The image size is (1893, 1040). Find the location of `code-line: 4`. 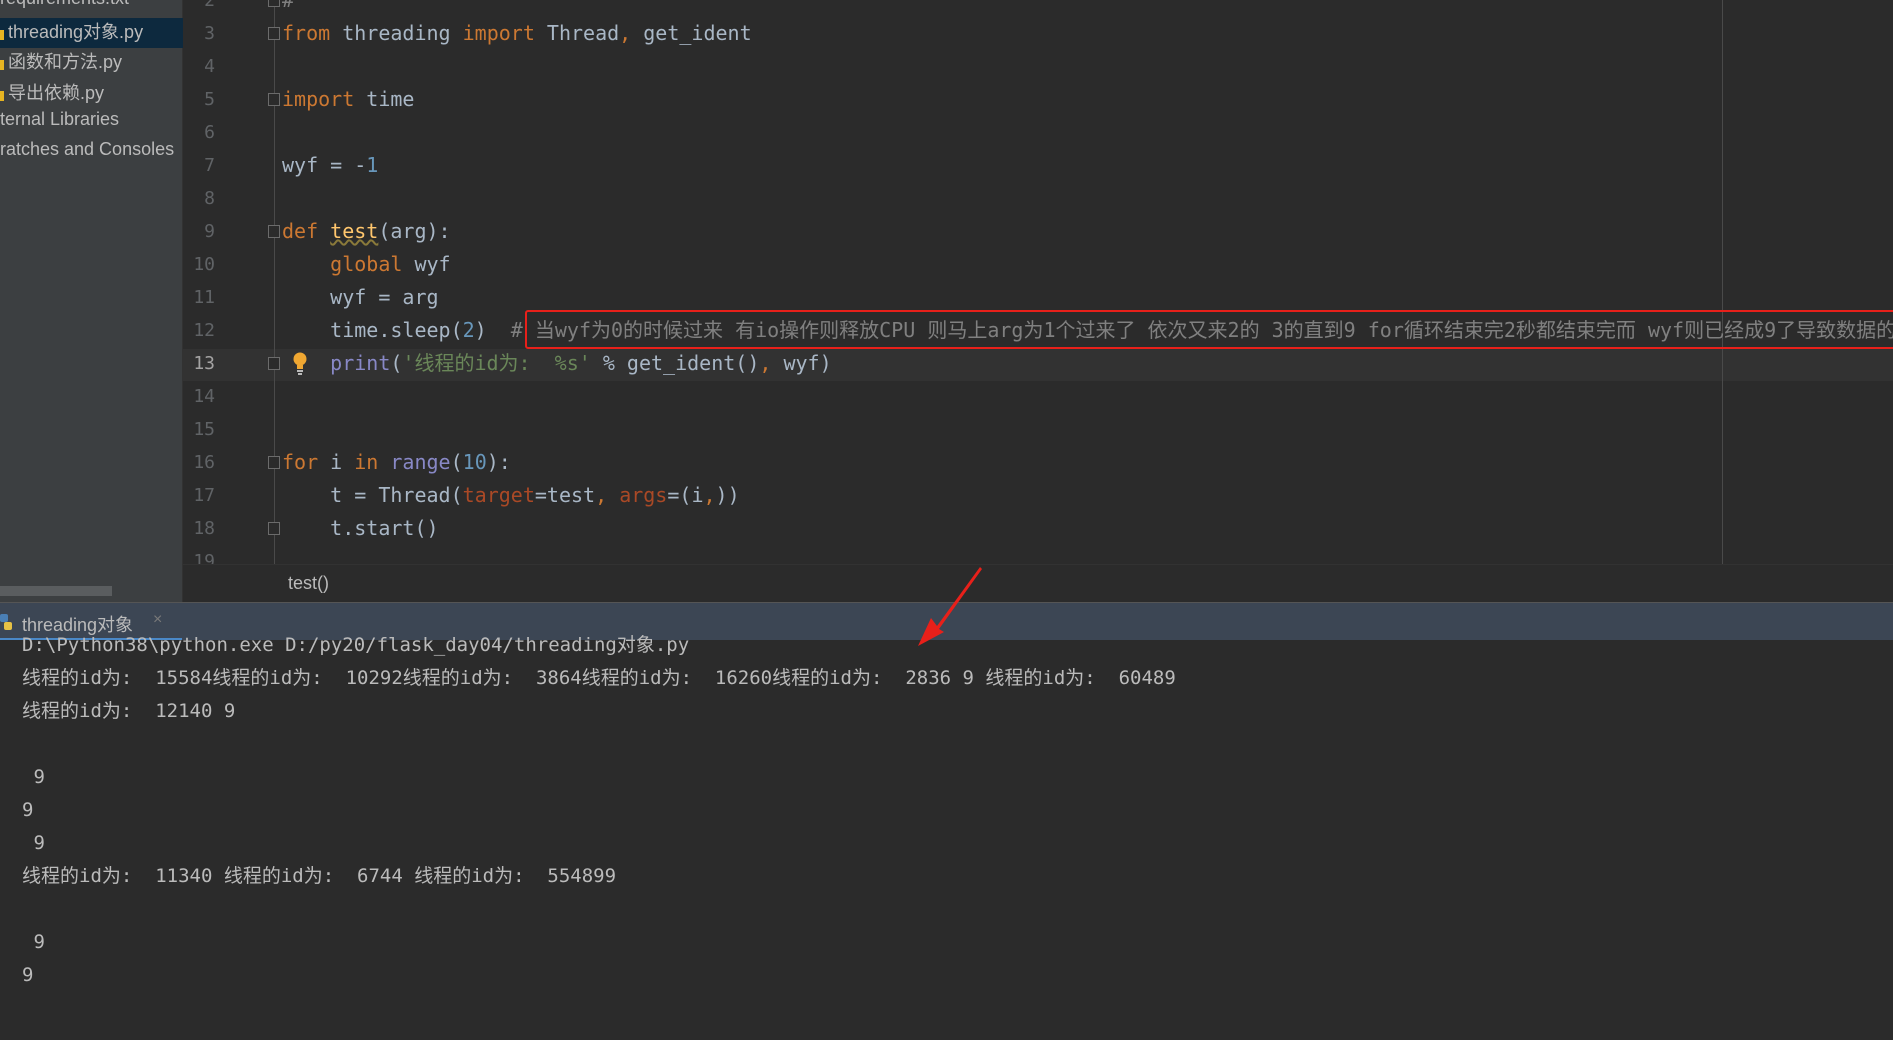

code-line: 4 is located at coordinates (1038, 66).